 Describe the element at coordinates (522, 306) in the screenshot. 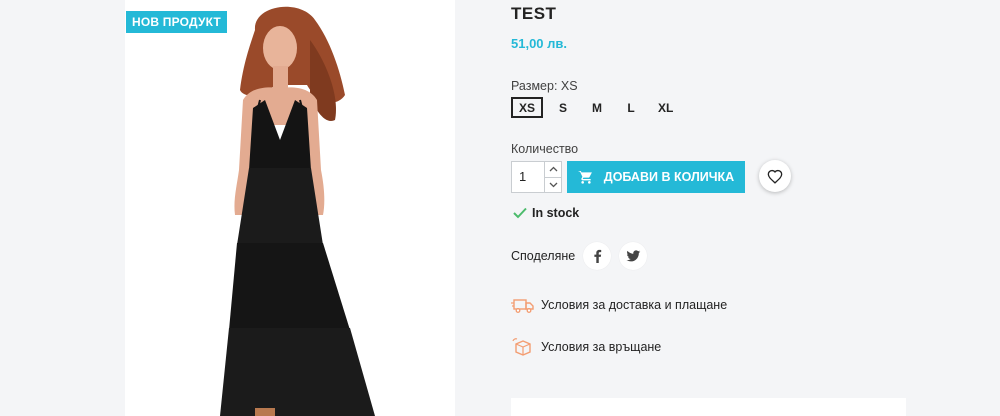

I see `delivery-truck-icon` at that location.